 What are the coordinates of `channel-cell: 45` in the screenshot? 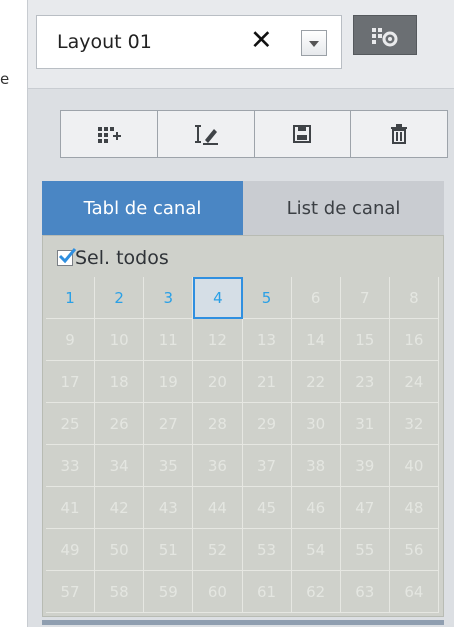 It's located at (267, 508).